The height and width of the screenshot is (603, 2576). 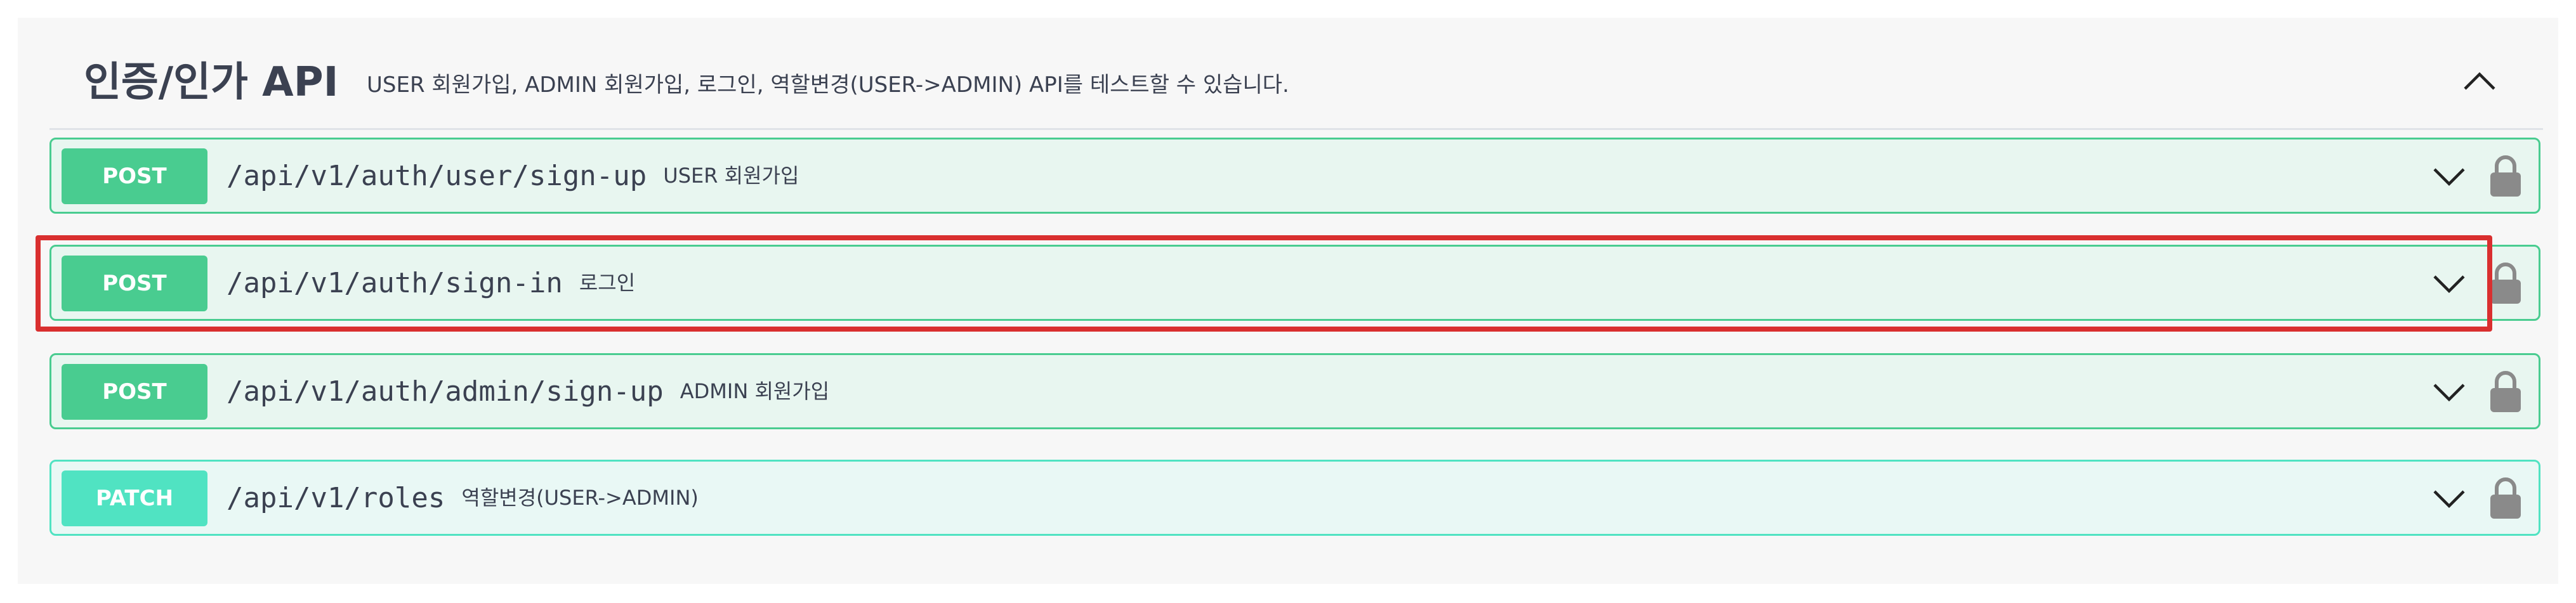 What do you see at coordinates (336, 498) in the screenshot?
I see `path-text: /api/v1/roles` at bounding box center [336, 498].